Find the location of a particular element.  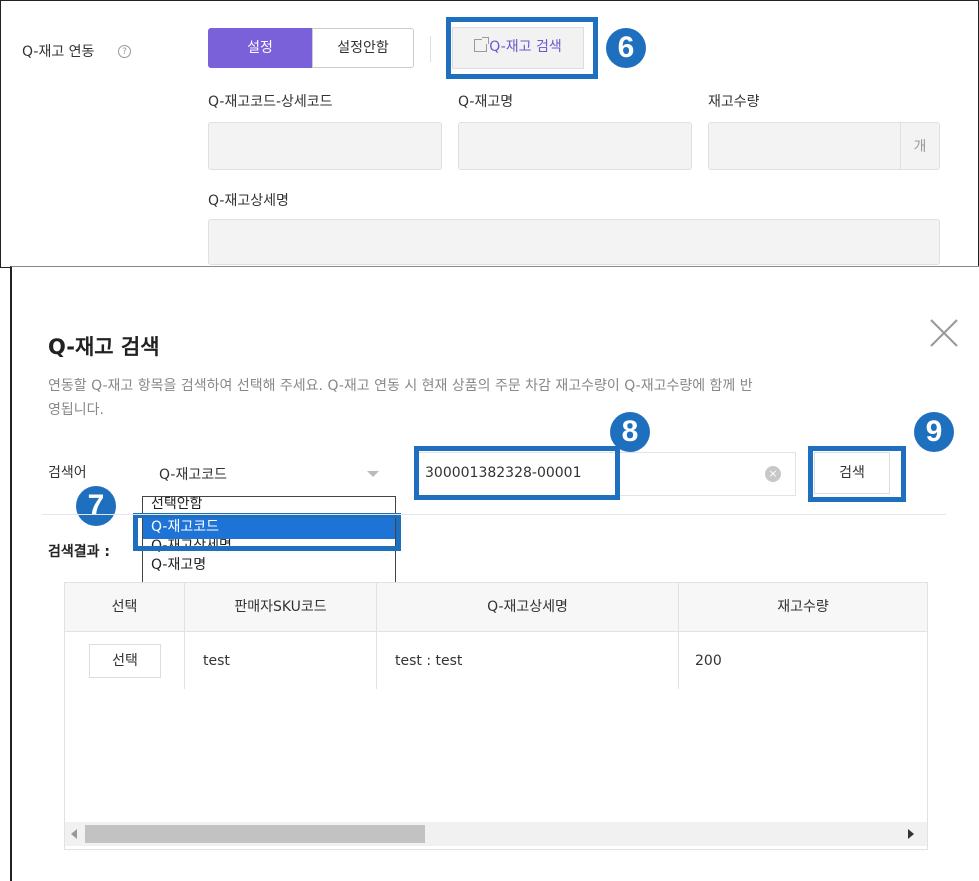

field-detail-label: Q-재고상세명 is located at coordinates (248, 201).